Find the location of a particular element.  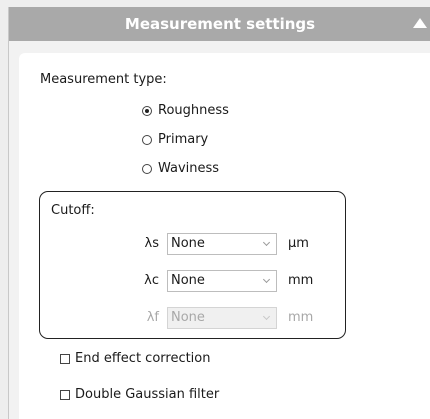

lambda-c-unit: mm is located at coordinates (301, 280).